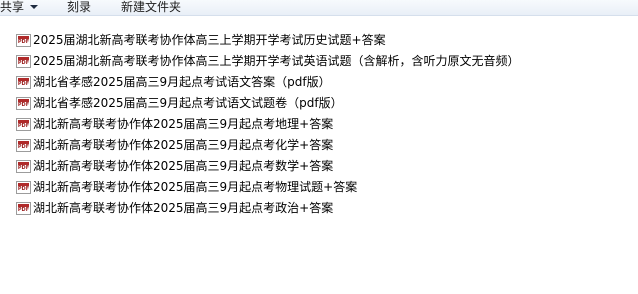 Image resolution: width=638 pixels, height=294 pixels. I want to click on burn-label: 刻录, so click(79, 7).